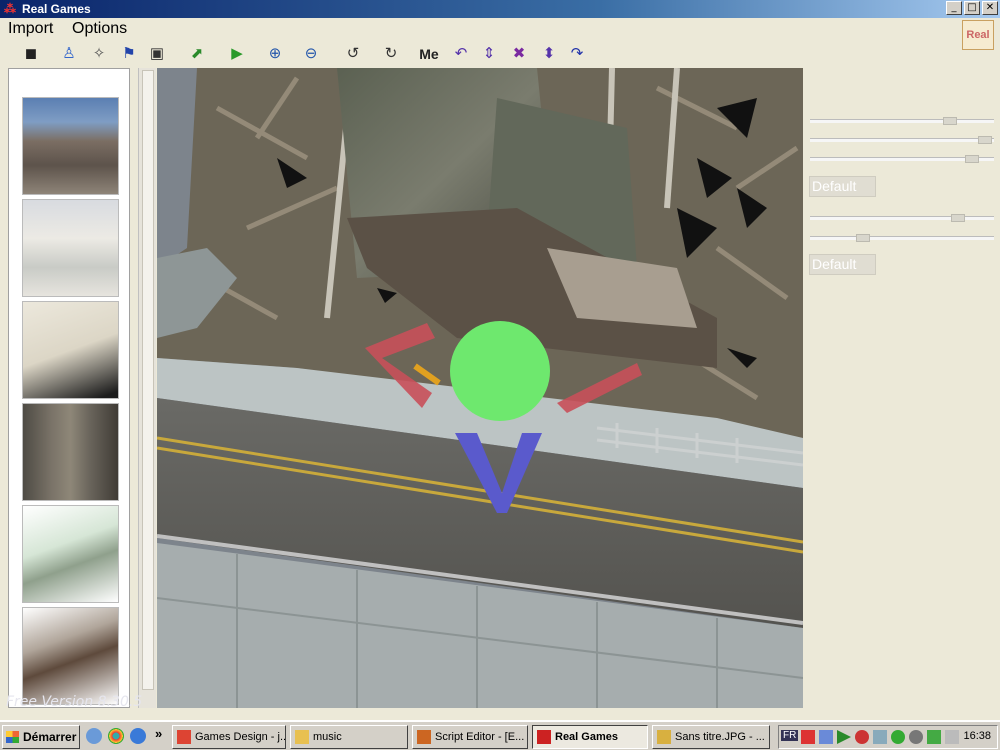 The width and height of the screenshot is (1000, 750). I want to click on zoom-out-icon: ⊖, so click(311, 54).